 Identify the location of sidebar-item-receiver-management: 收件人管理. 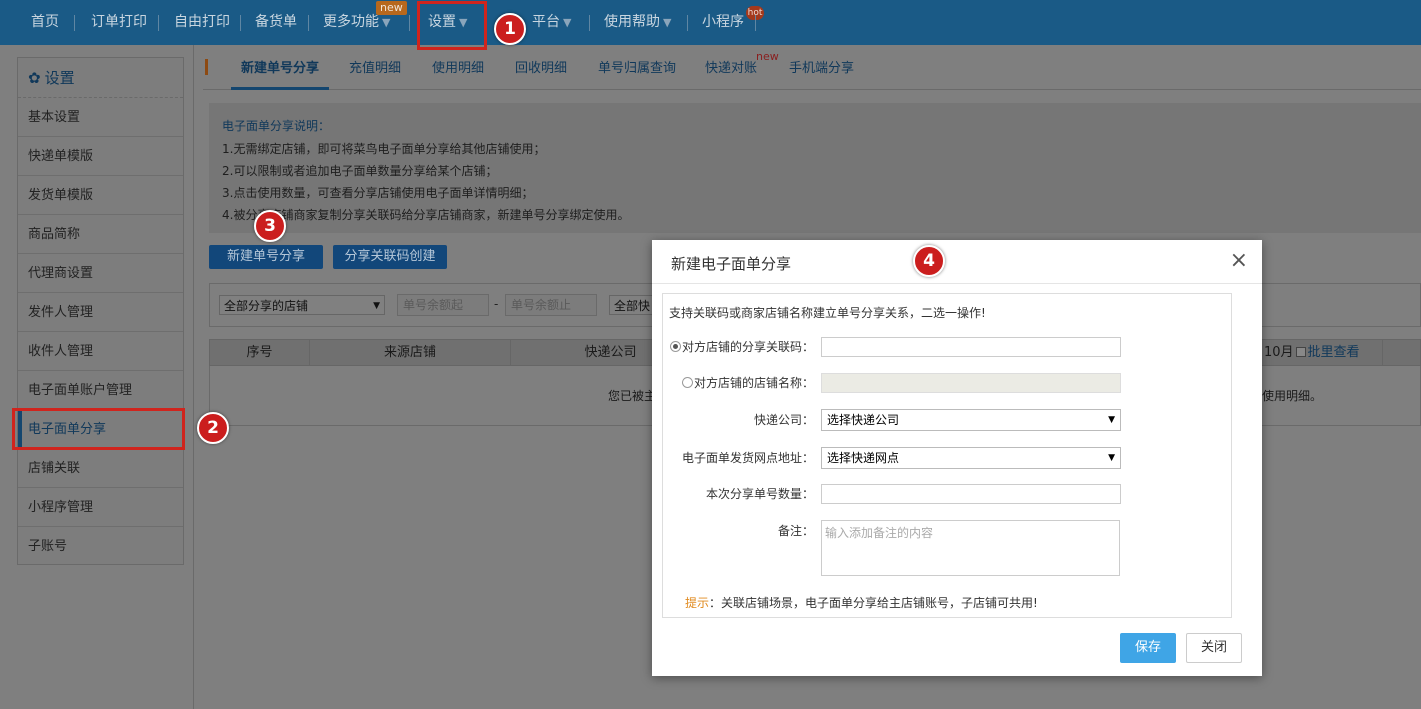
(100, 351).